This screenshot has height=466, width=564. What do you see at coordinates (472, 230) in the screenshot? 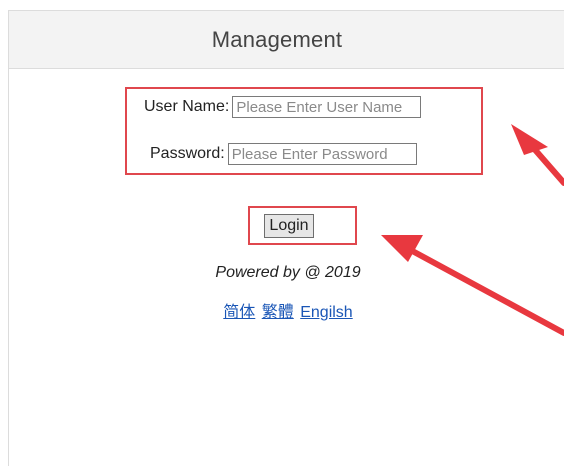
I see `annotation-arrows` at bounding box center [472, 230].